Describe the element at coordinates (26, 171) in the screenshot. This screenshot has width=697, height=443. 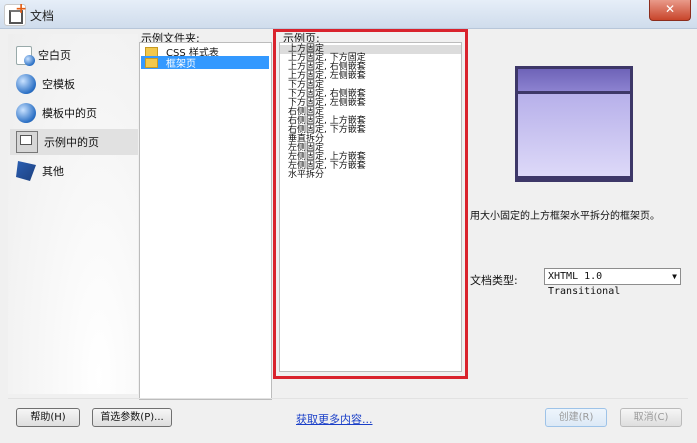
I see `other-icon` at that location.